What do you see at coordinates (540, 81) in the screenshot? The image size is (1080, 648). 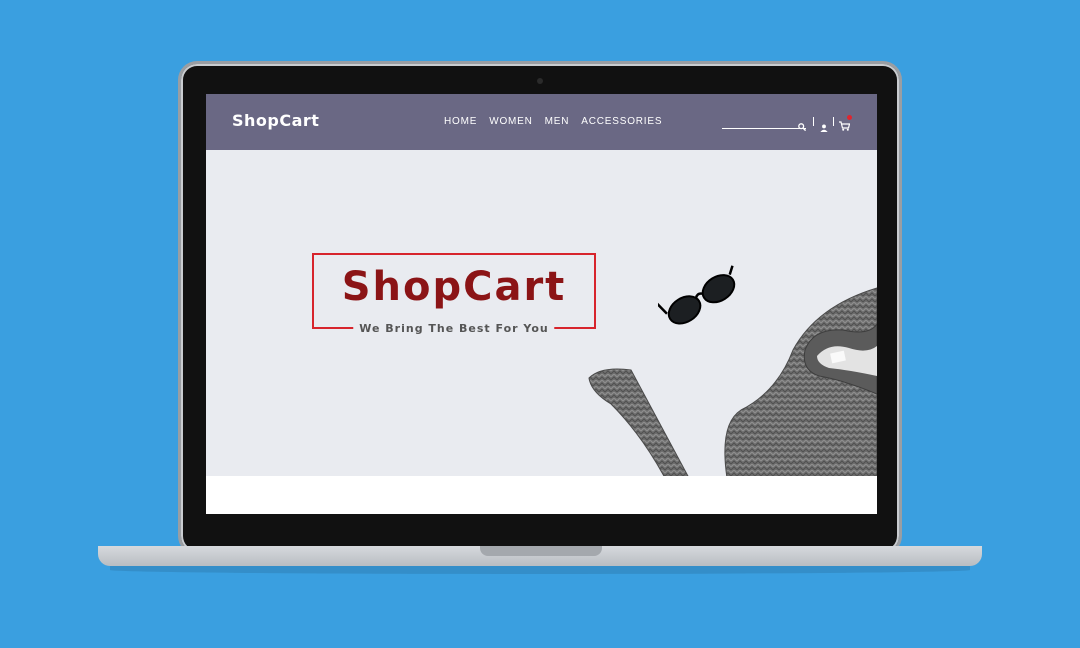 I see `webcam` at bounding box center [540, 81].